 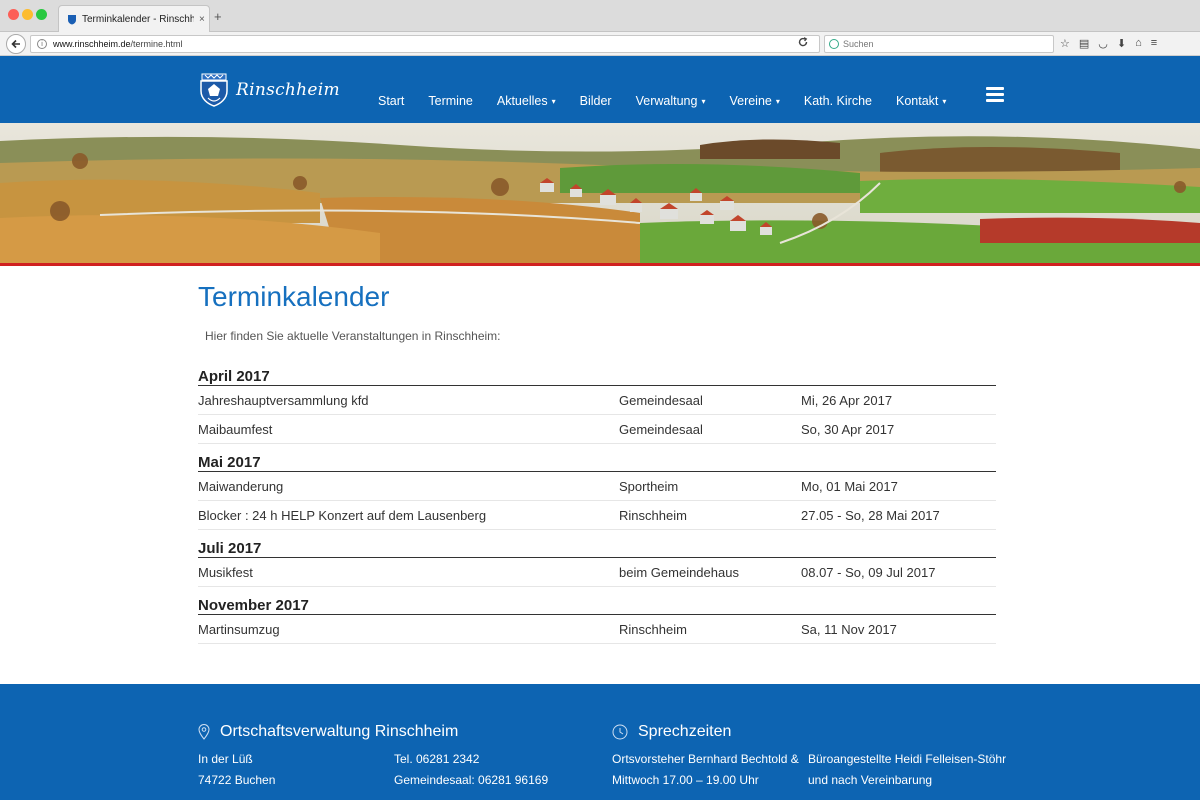 What do you see at coordinates (1138, 43) in the screenshot?
I see `home-icon: ⌂` at bounding box center [1138, 43].